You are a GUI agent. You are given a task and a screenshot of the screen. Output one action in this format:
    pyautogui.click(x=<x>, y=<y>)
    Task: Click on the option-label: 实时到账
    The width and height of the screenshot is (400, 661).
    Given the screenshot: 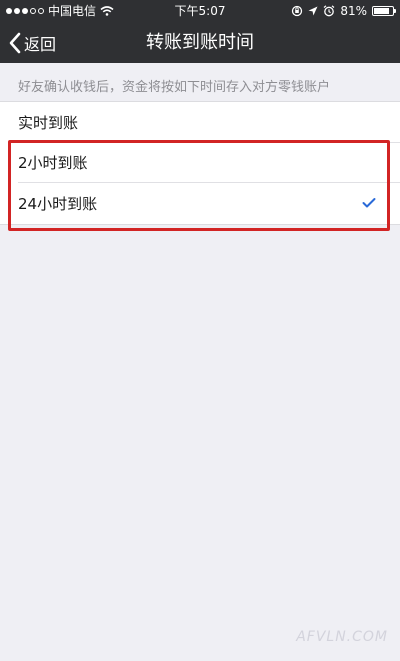 What is the action you would take?
    pyautogui.click(x=48, y=122)
    